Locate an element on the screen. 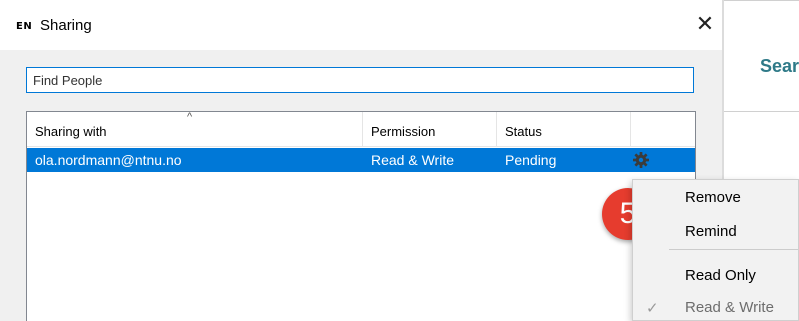 Image resolution: width=799 pixels, height=321 pixels. column-header-status: Status is located at coordinates (564, 129).